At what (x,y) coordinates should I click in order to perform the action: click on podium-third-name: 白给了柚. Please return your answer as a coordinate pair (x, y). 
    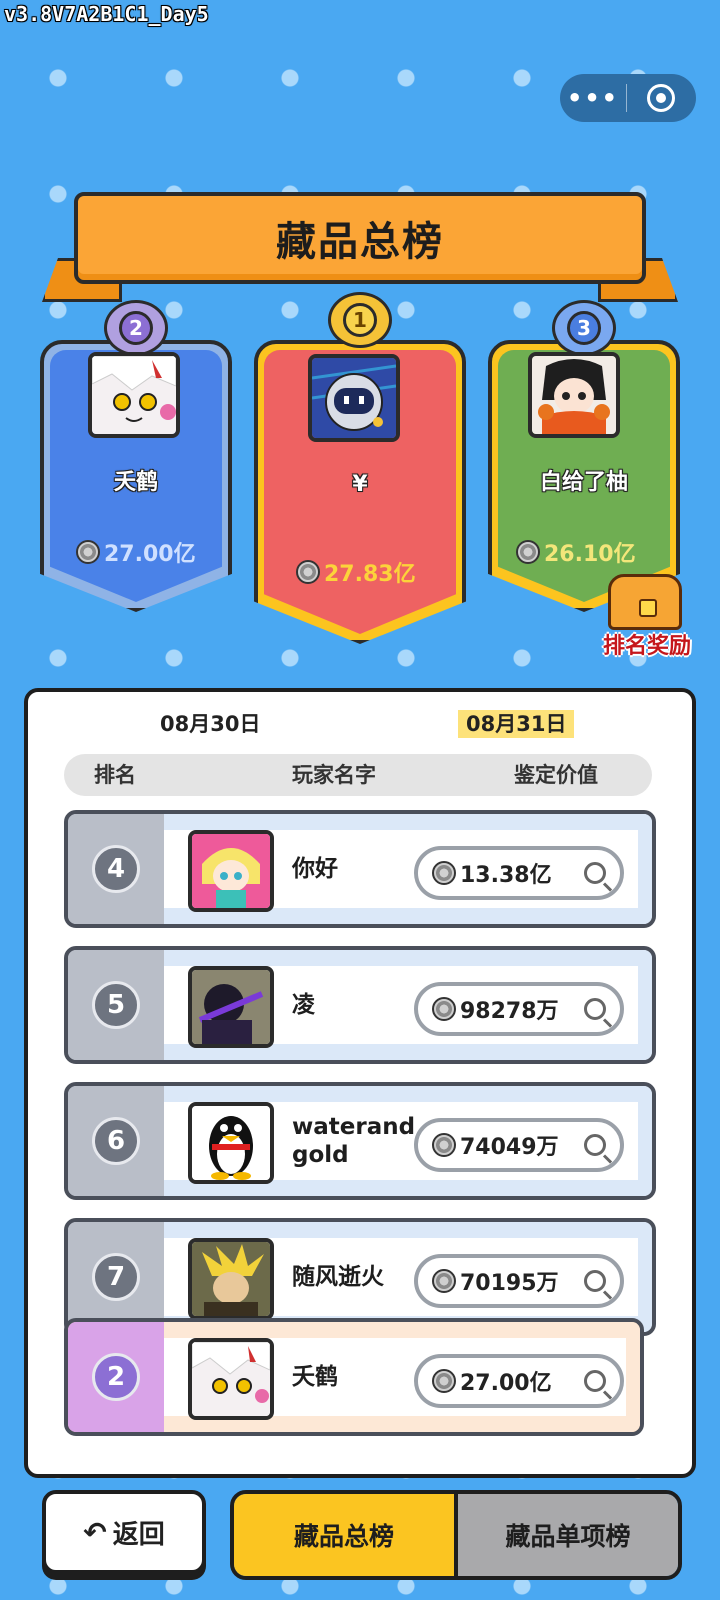
    Looking at the image, I should click on (583, 482).